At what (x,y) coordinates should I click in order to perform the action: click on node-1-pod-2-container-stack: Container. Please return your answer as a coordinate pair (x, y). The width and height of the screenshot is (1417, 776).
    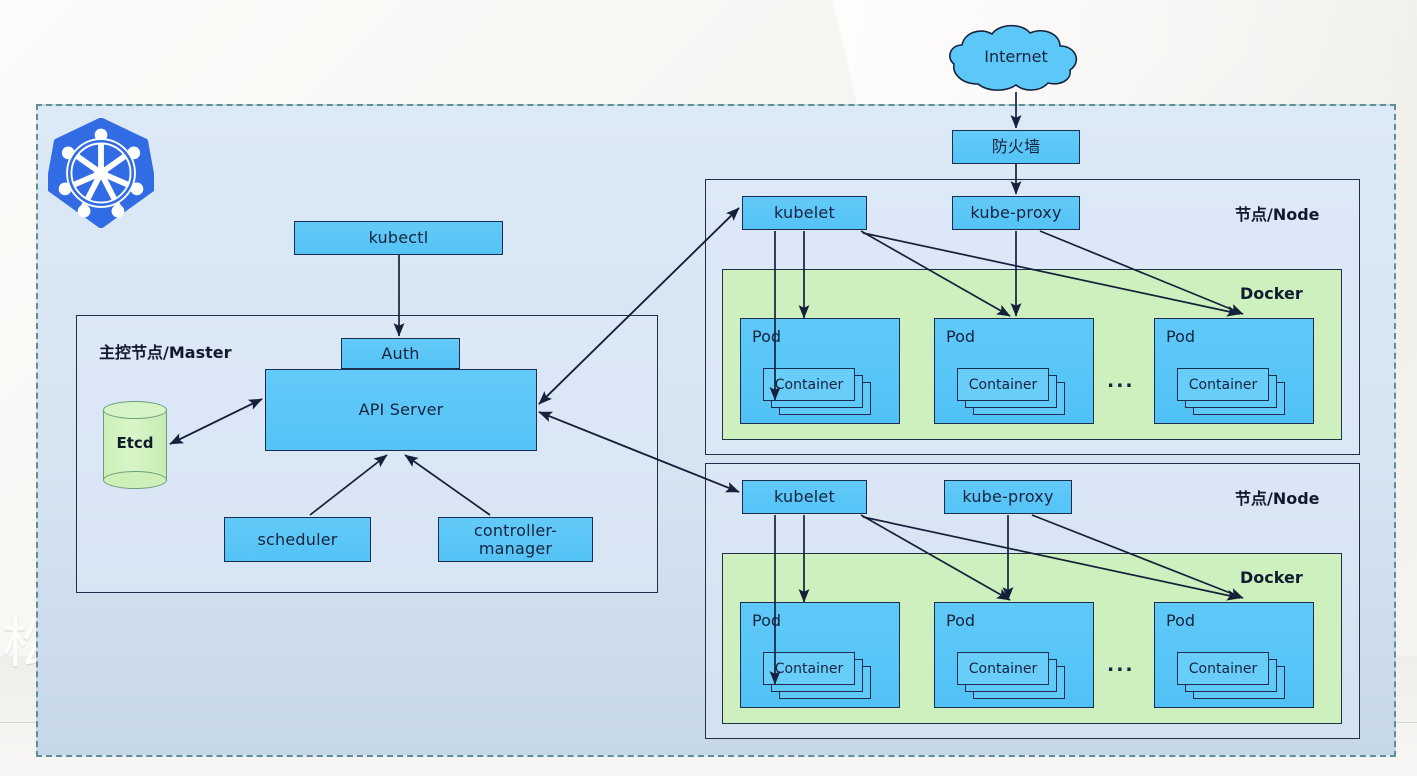
    Looking at the image, I should click on (1012, 392).